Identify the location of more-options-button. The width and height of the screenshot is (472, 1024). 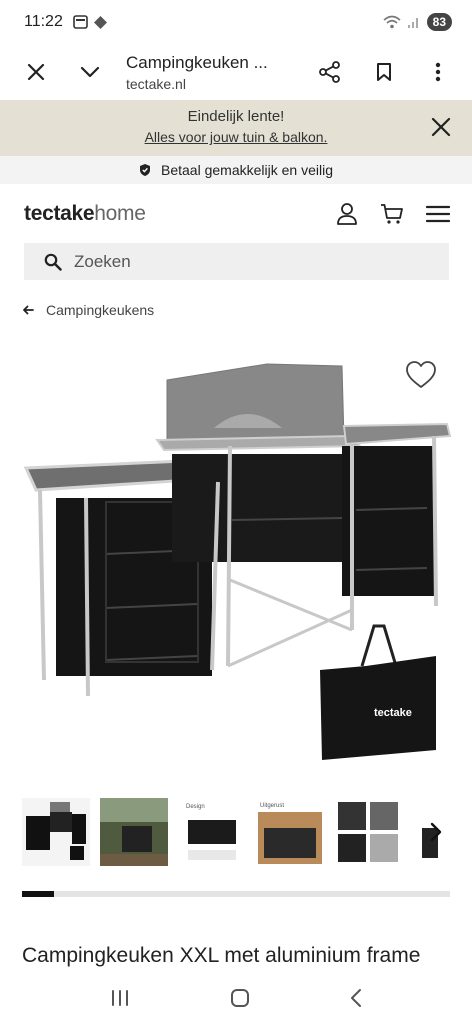
(438, 72).